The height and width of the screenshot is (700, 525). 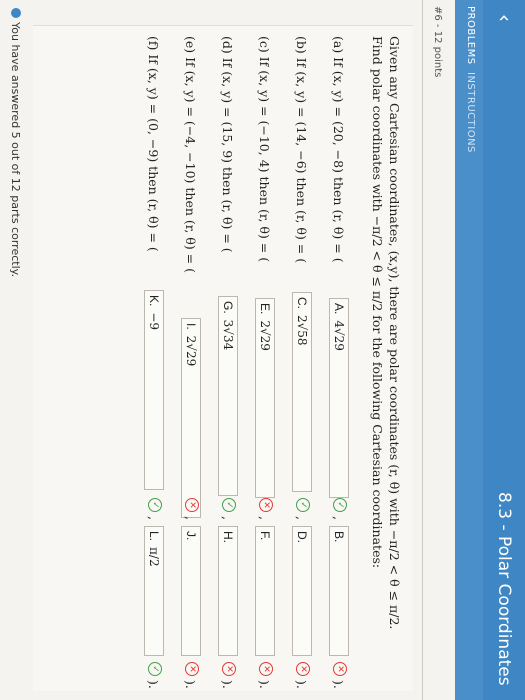 What do you see at coordinates (265, 398) in the screenshot?
I see `r-answer-field: E. 2√29` at bounding box center [265, 398].